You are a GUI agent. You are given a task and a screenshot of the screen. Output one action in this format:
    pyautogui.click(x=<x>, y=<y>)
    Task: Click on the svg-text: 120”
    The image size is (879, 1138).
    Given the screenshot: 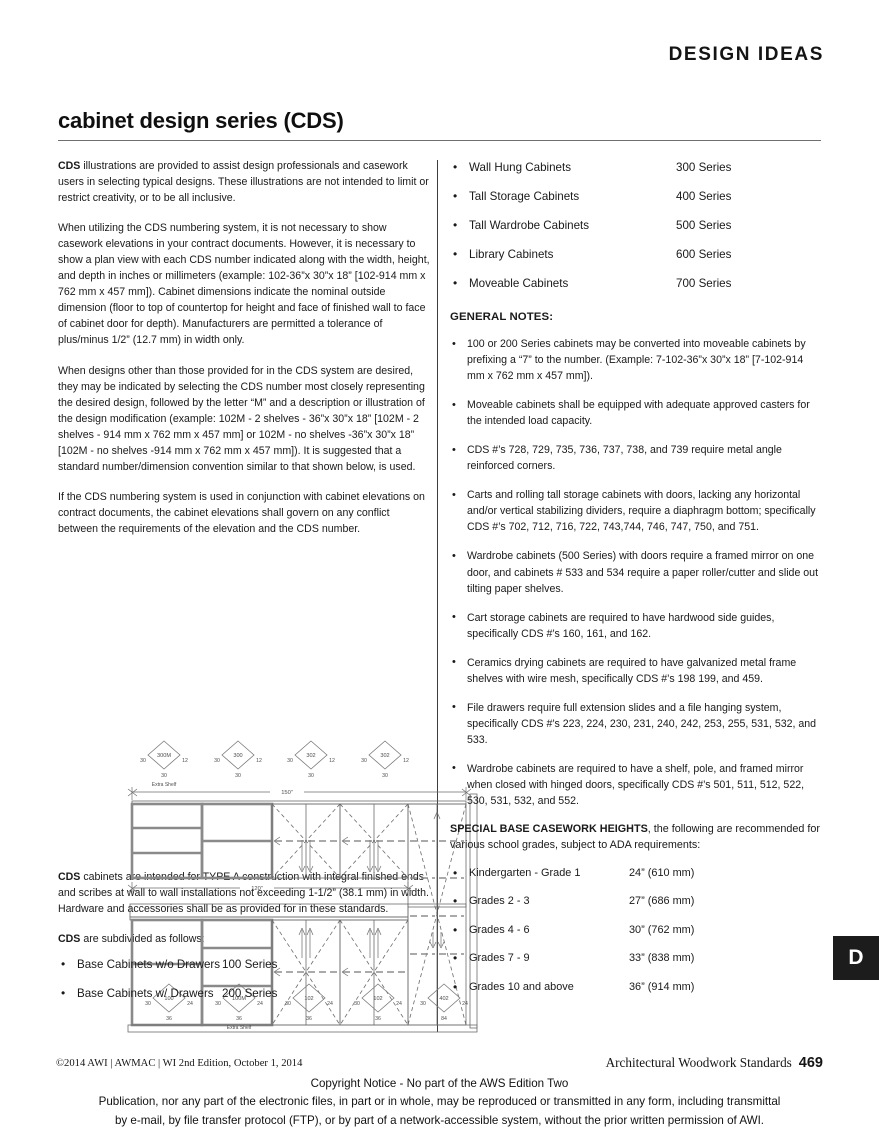 What is the action you would take?
    pyautogui.click(x=257, y=889)
    